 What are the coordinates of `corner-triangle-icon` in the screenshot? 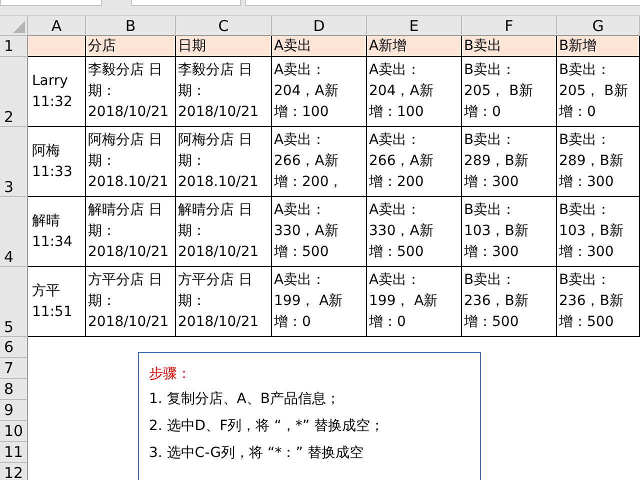 It's located at (19, 27).